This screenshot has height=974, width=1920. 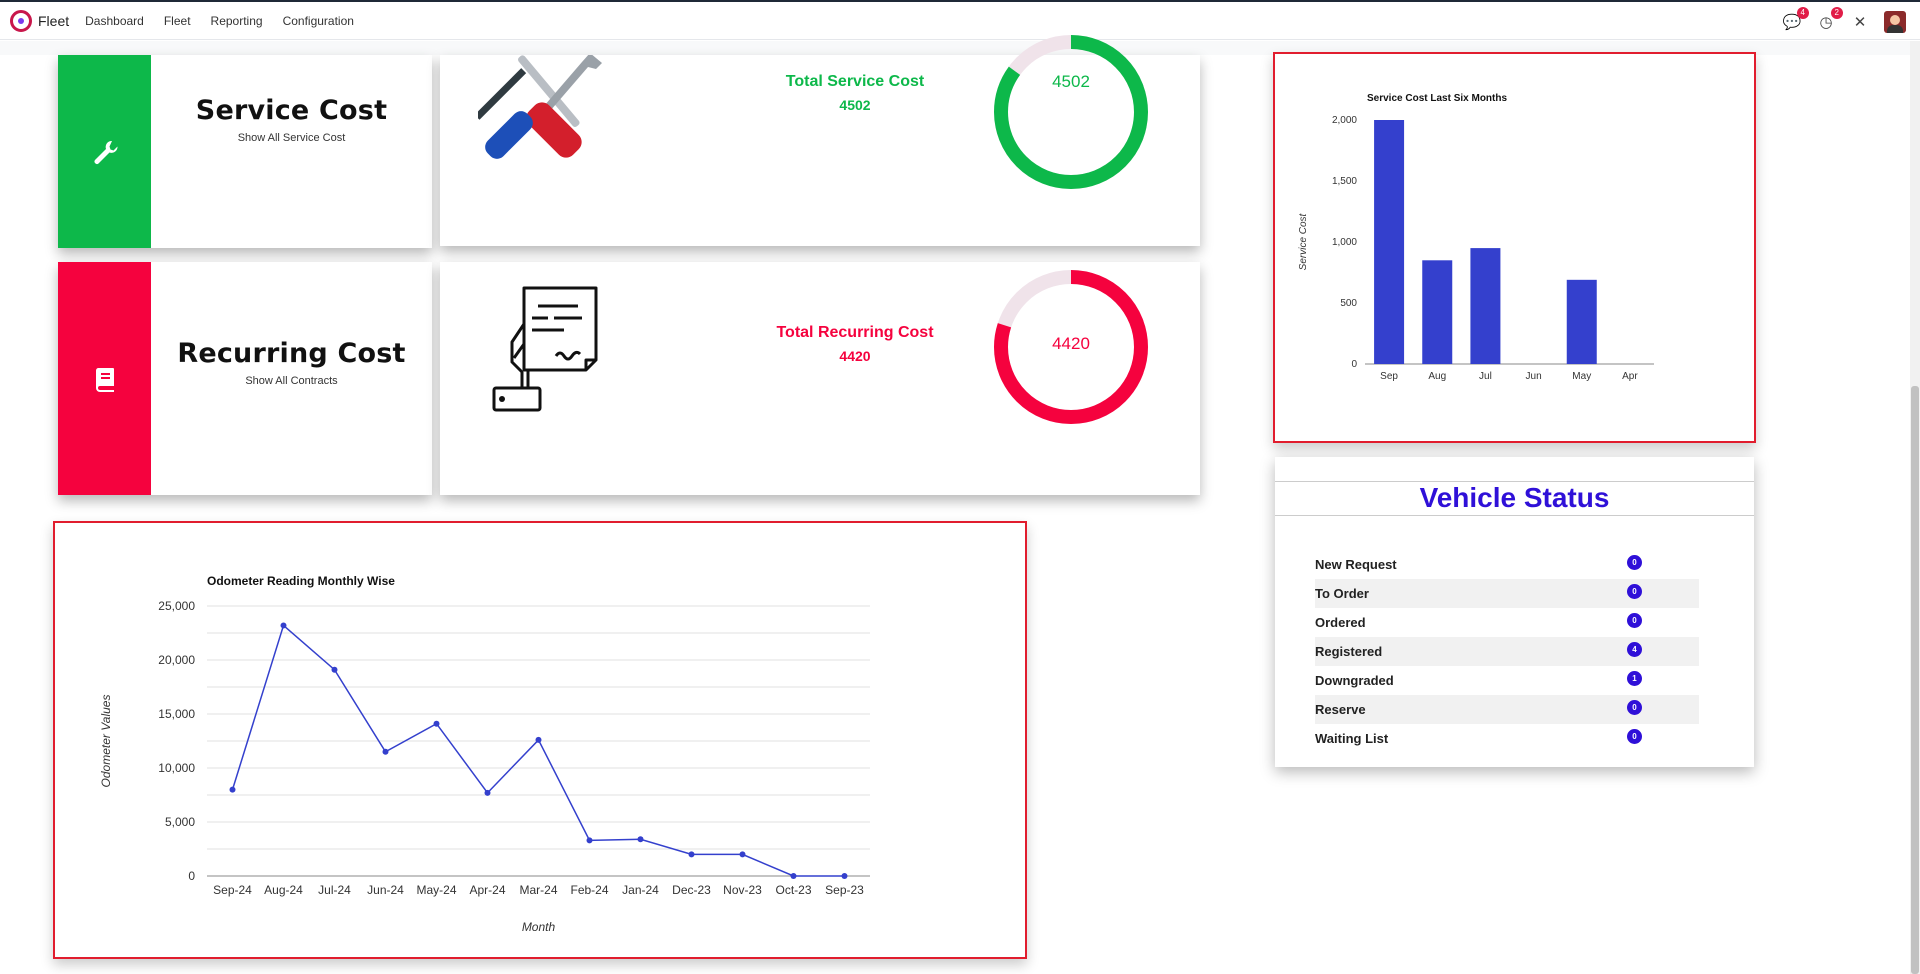 I want to click on activities-count-badge: 2, so click(x=1836, y=13).